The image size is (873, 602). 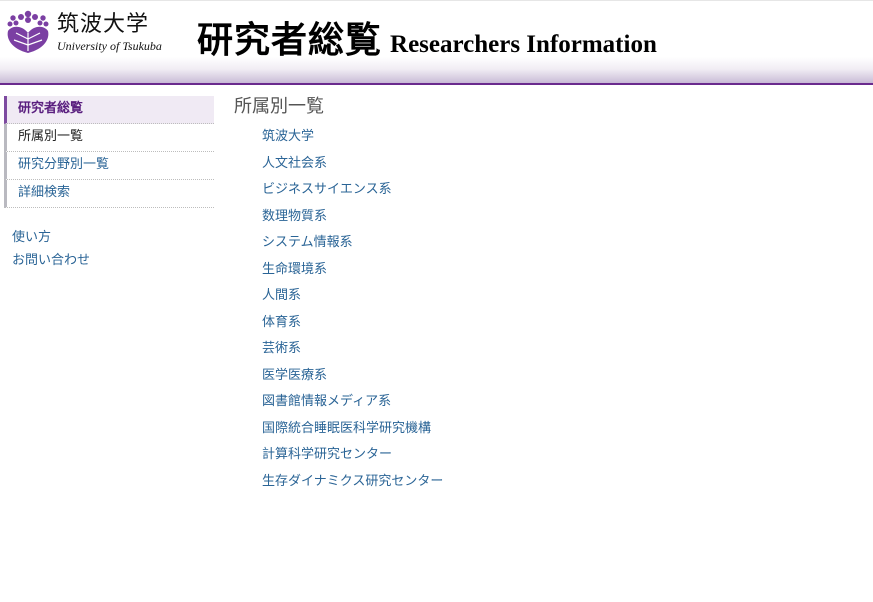 What do you see at coordinates (558, 482) in the screenshot?
I see `org-link: 生存ダイナミクス研究センター` at bounding box center [558, 482].